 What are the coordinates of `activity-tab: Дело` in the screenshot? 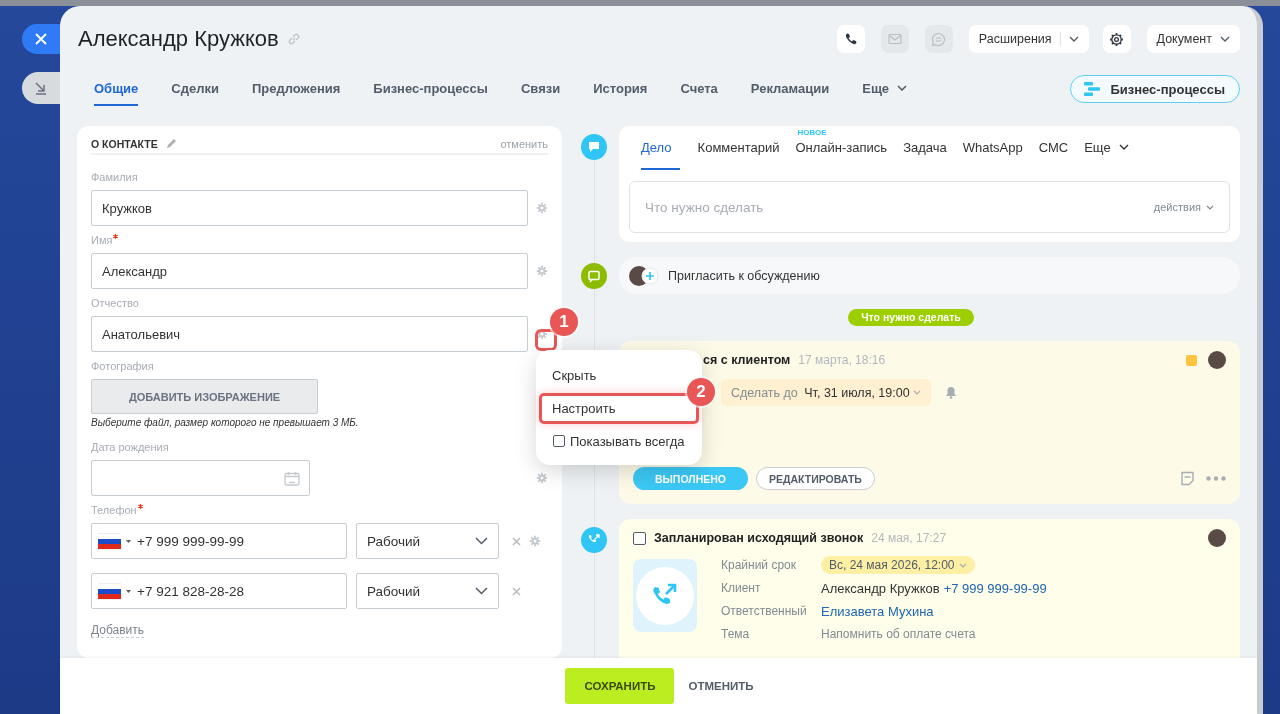 It's located at (660, 148).